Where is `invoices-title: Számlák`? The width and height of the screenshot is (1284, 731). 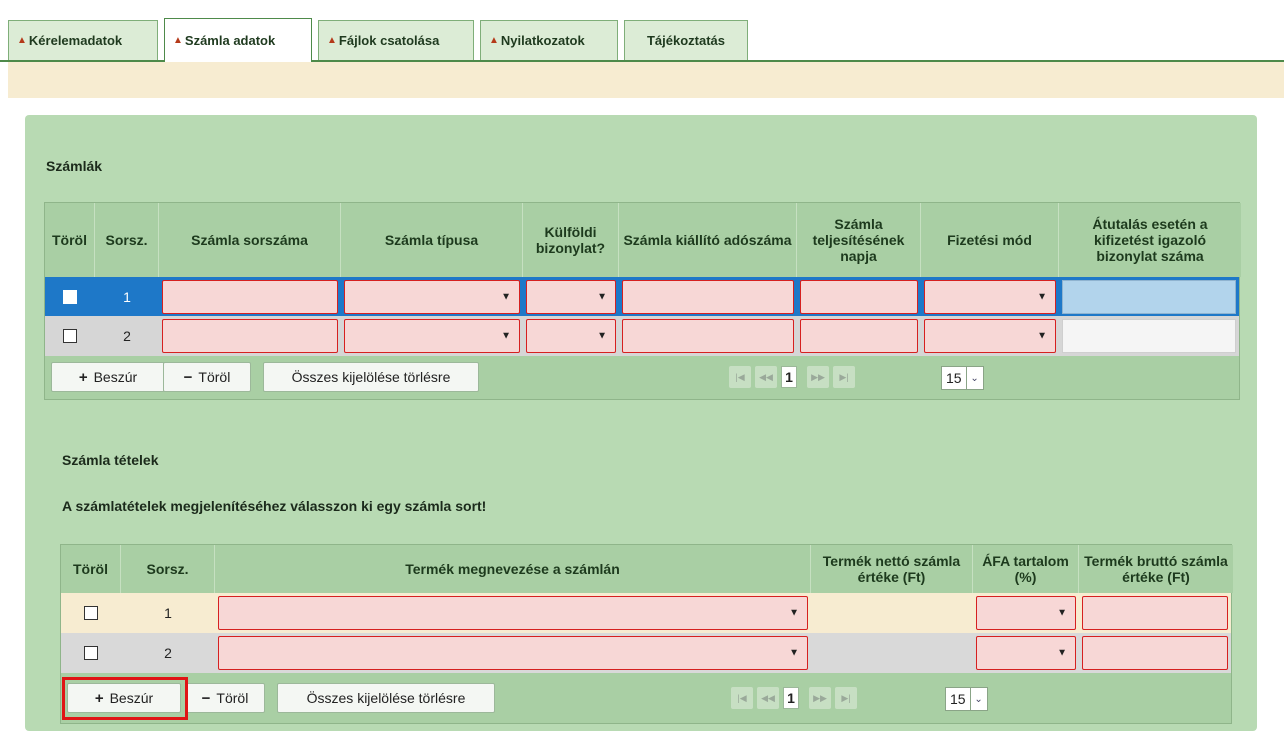 invoices-title: Számlák is located at coordinates (74, 166).